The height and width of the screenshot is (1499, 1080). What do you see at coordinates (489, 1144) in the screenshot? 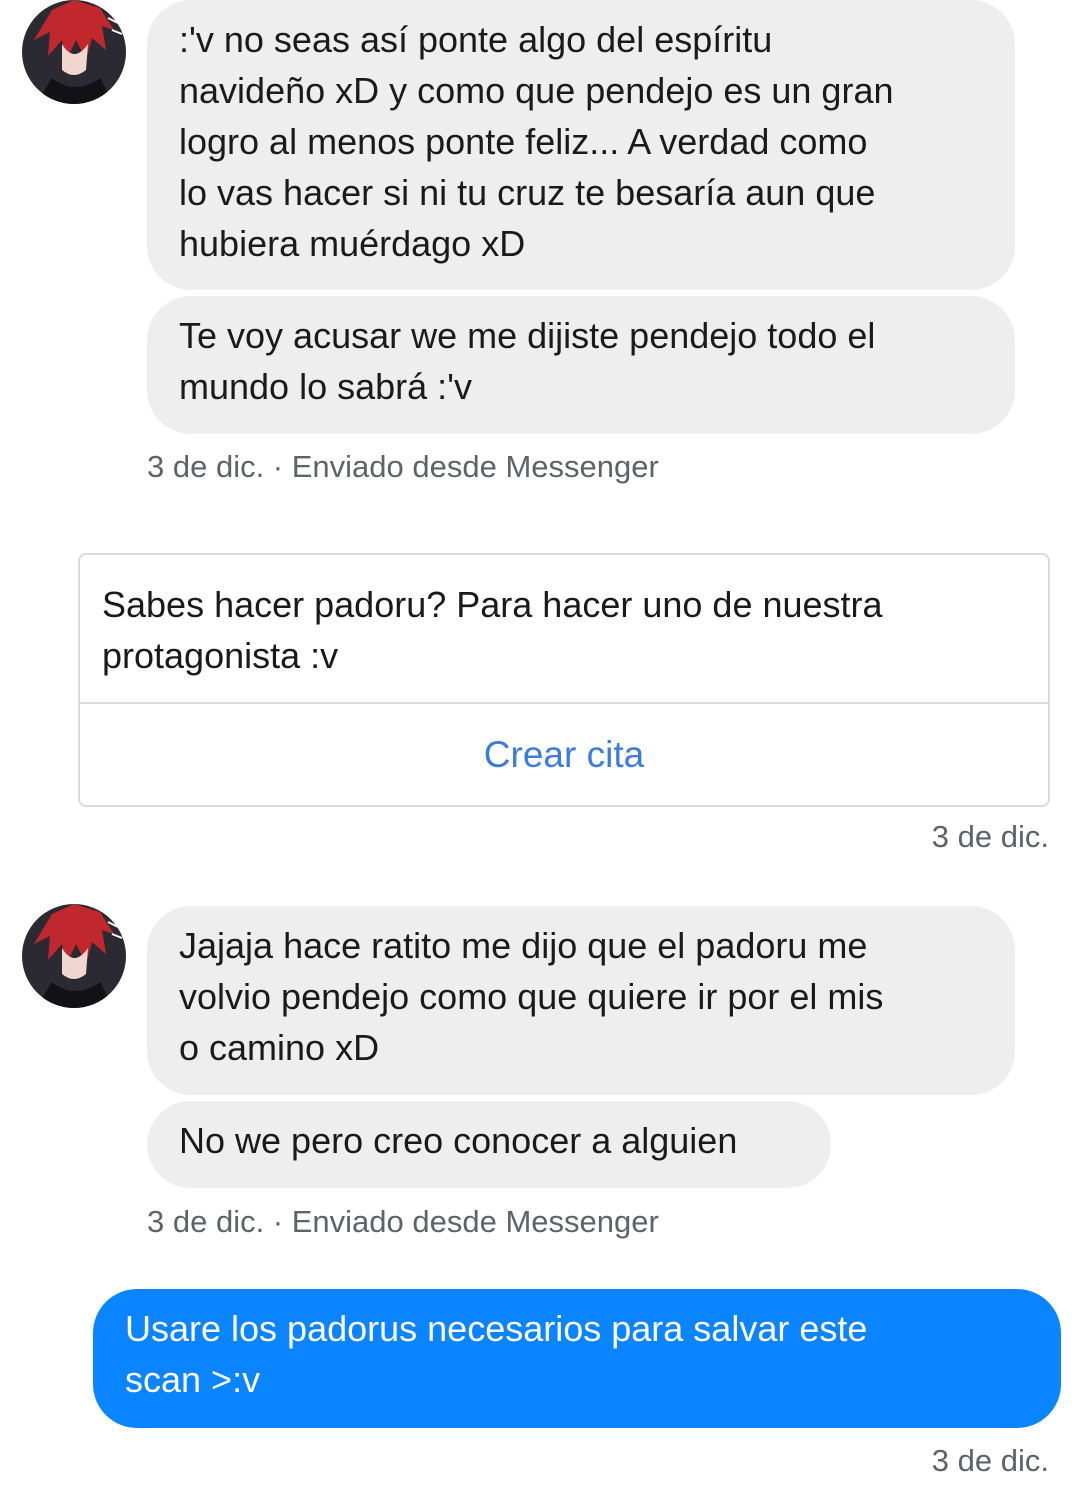
I see `incoming-message-bubble: No we pero creo conocer a alguien` at bounding box center [489, 1144].